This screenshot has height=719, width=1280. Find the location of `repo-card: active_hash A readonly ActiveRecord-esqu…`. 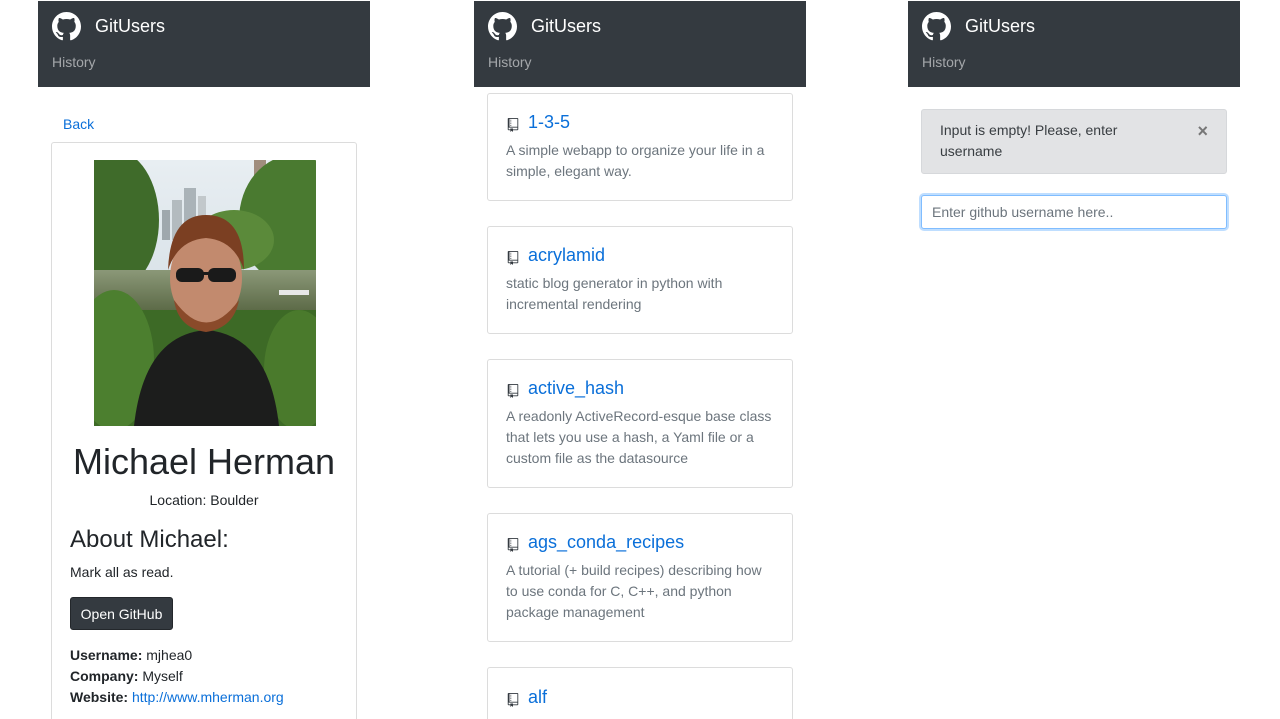

repo-card: active_hash A readonly ActiveRecord-esqu… is located at coordinates (640, 423).